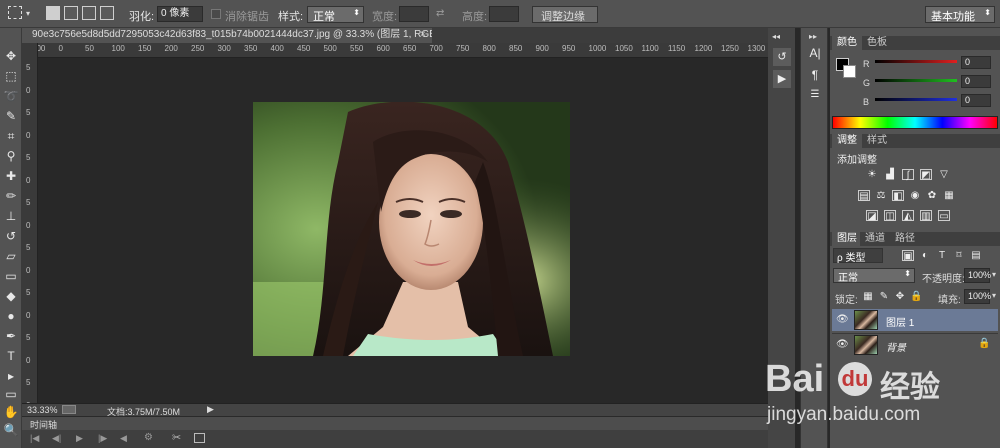  What do you see at coordinates (872, 216) in the screenshot?
I see `invert-icon: ◪` at bounding box center [872, 216].